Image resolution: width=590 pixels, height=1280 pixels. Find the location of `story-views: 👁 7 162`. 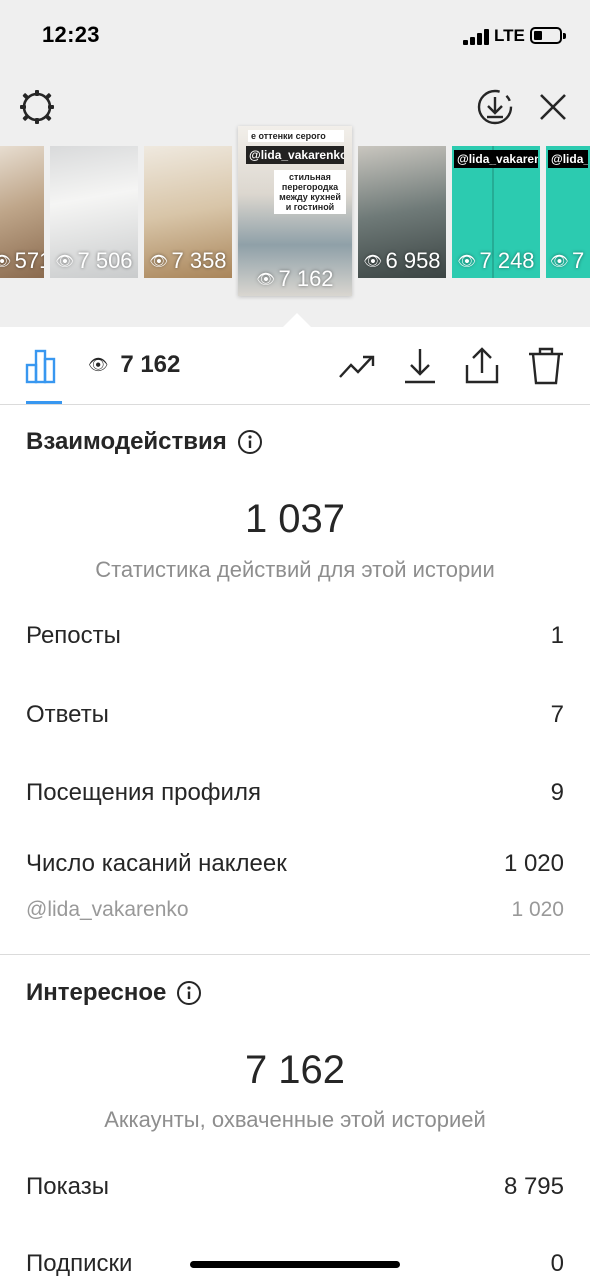

story-views: 👁 7 162 is located at coordinates (295, 278).